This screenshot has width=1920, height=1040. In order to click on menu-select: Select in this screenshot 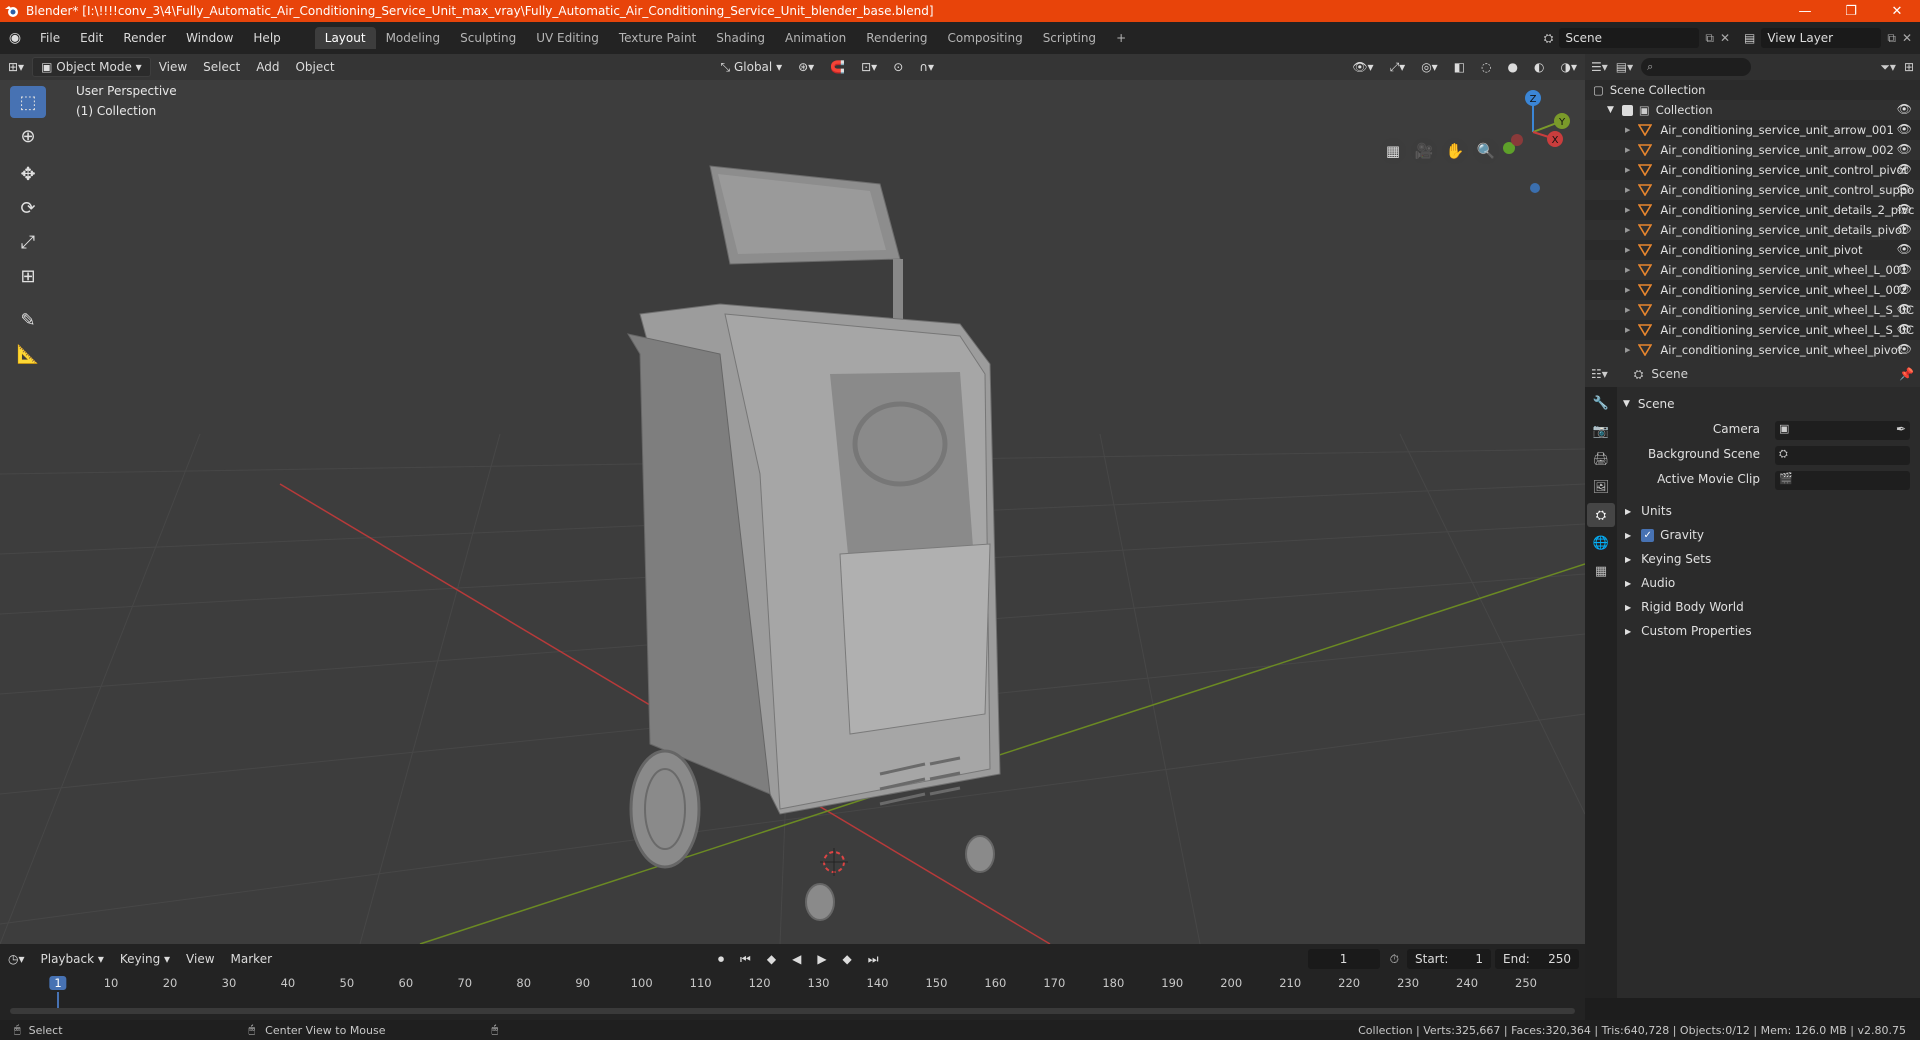, I will do `click(221, 67)`.